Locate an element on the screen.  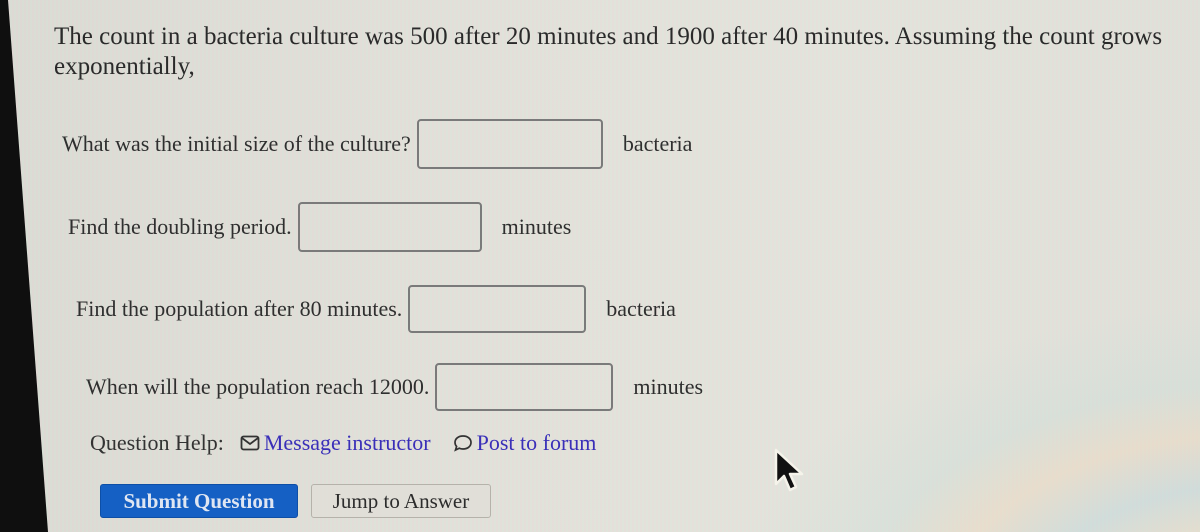
speech-bubble-icon is located at coordinates (462, 443).